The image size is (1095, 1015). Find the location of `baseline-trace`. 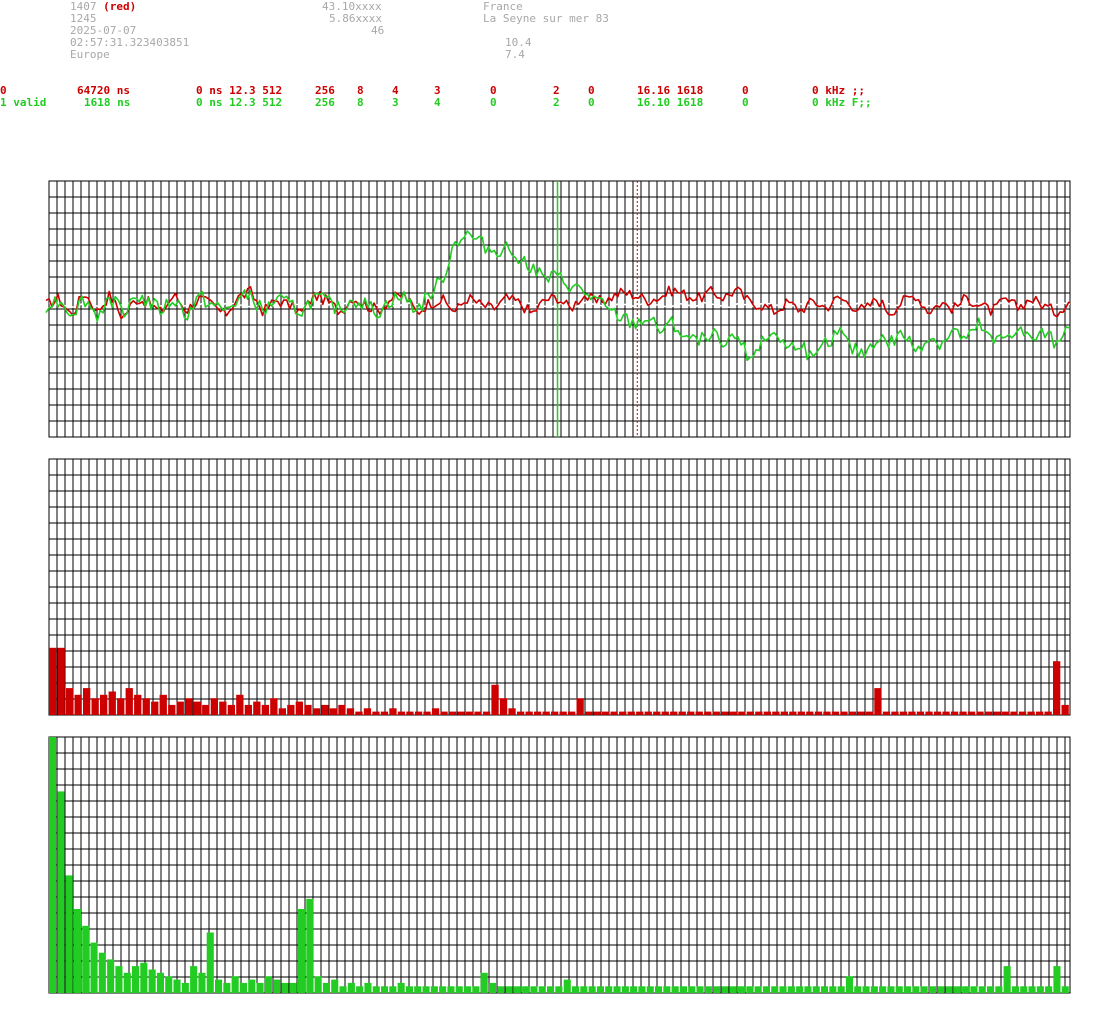

baseline-trace is located at coordinates (559, 305).